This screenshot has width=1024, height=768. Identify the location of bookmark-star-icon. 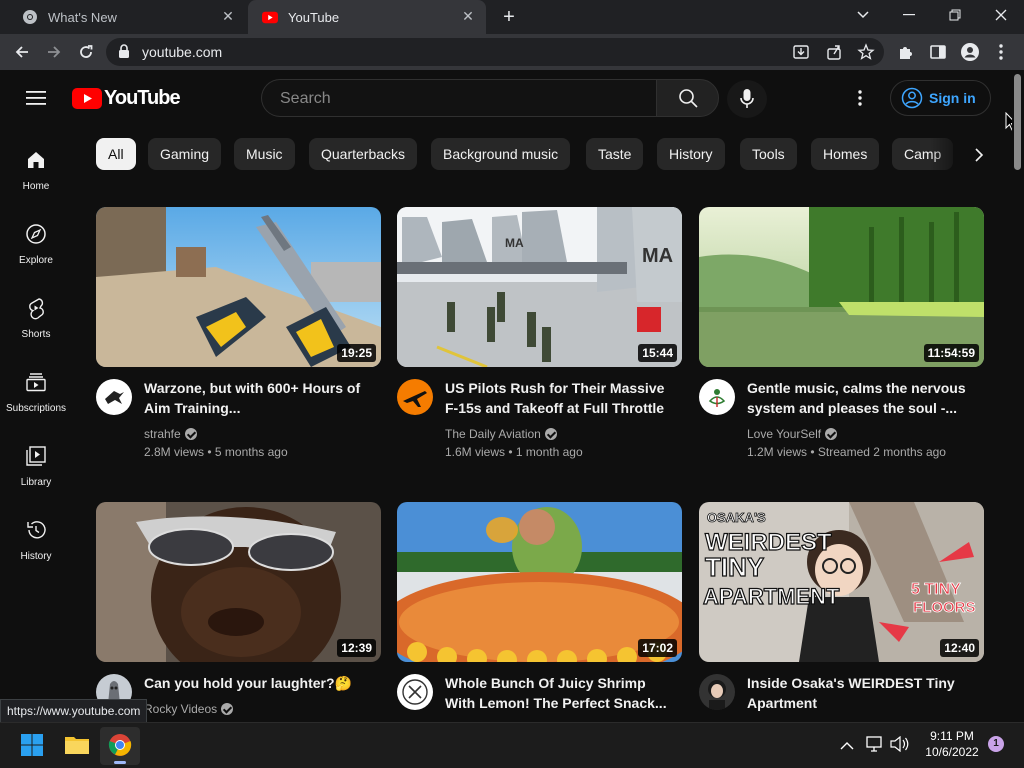
(866, 54).